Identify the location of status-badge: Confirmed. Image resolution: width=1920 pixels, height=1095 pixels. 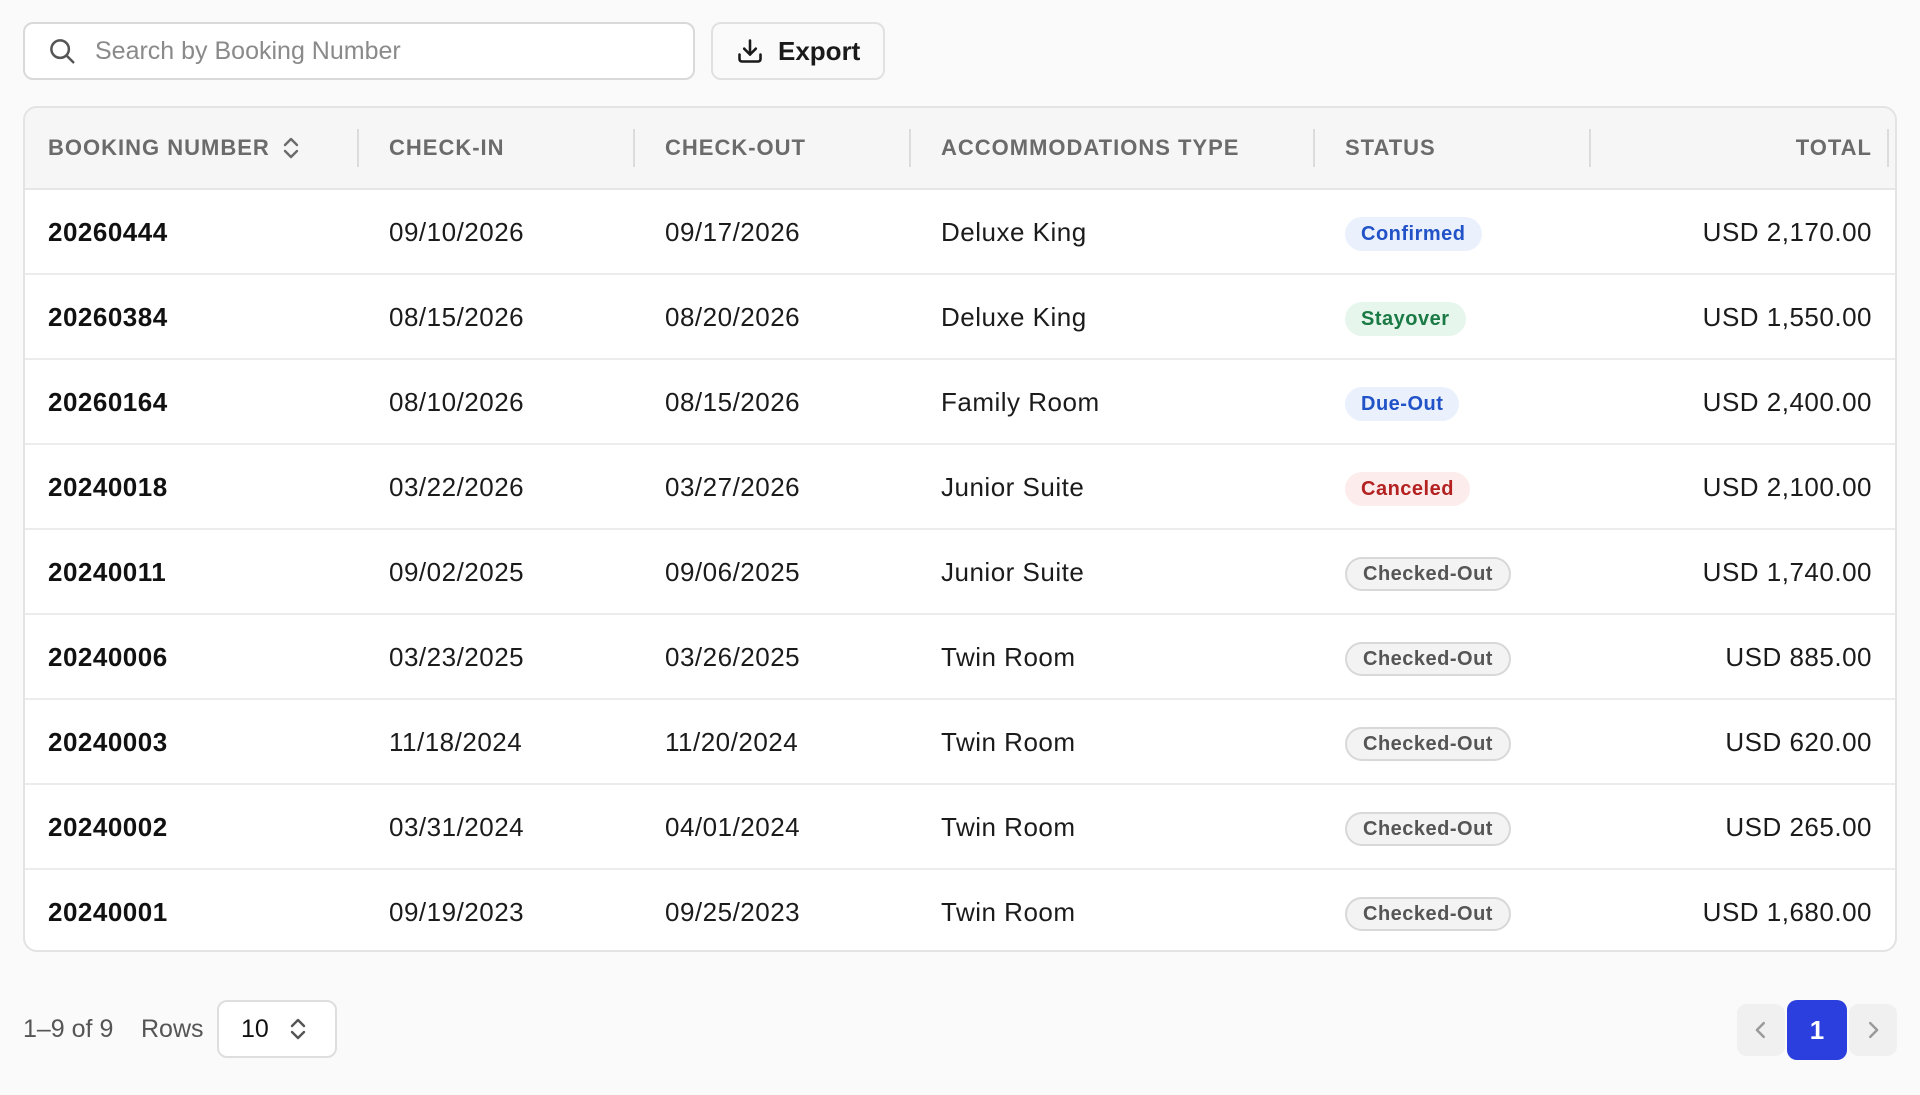
(1413, 234).